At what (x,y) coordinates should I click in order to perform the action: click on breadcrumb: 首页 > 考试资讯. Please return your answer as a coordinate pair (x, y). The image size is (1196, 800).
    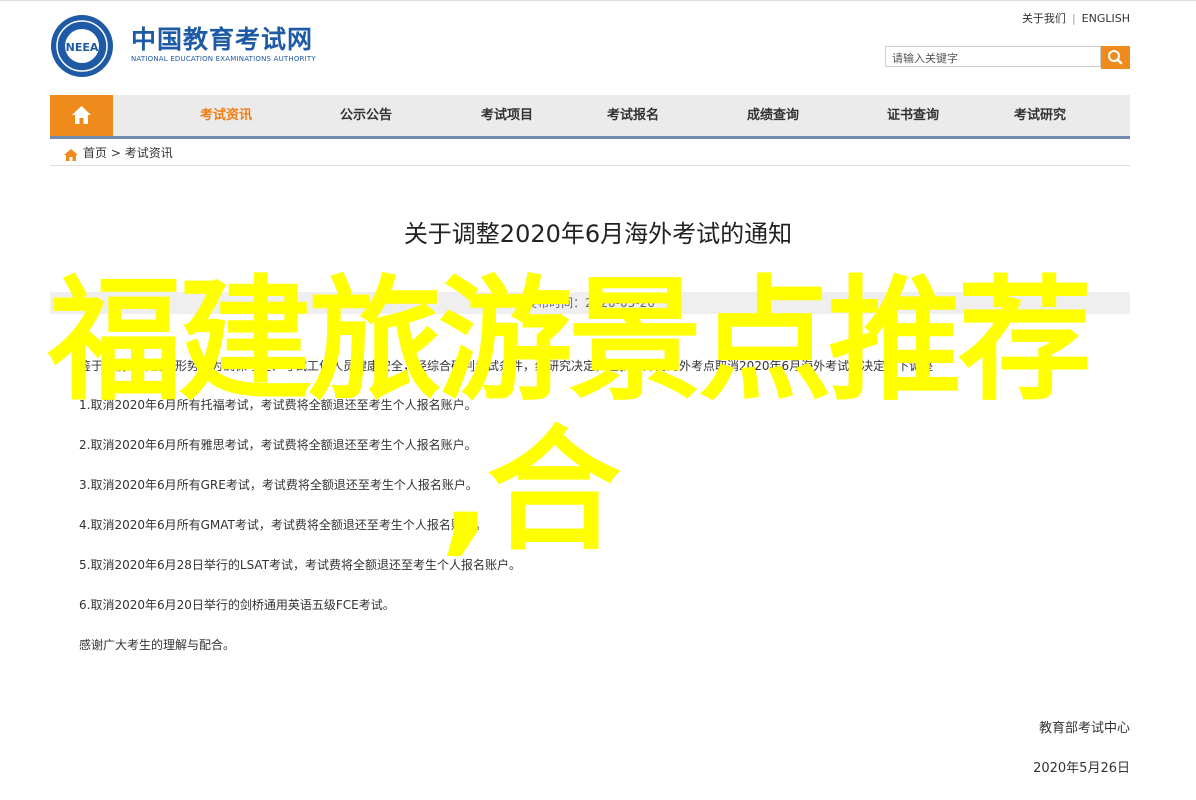
    Looking at the image, I should click on (590, 152).